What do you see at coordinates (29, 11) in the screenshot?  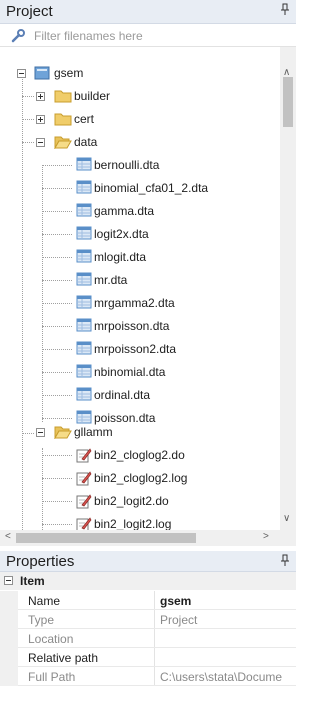 I see `project-panel-title: Project` at bounding box center [29, 11].